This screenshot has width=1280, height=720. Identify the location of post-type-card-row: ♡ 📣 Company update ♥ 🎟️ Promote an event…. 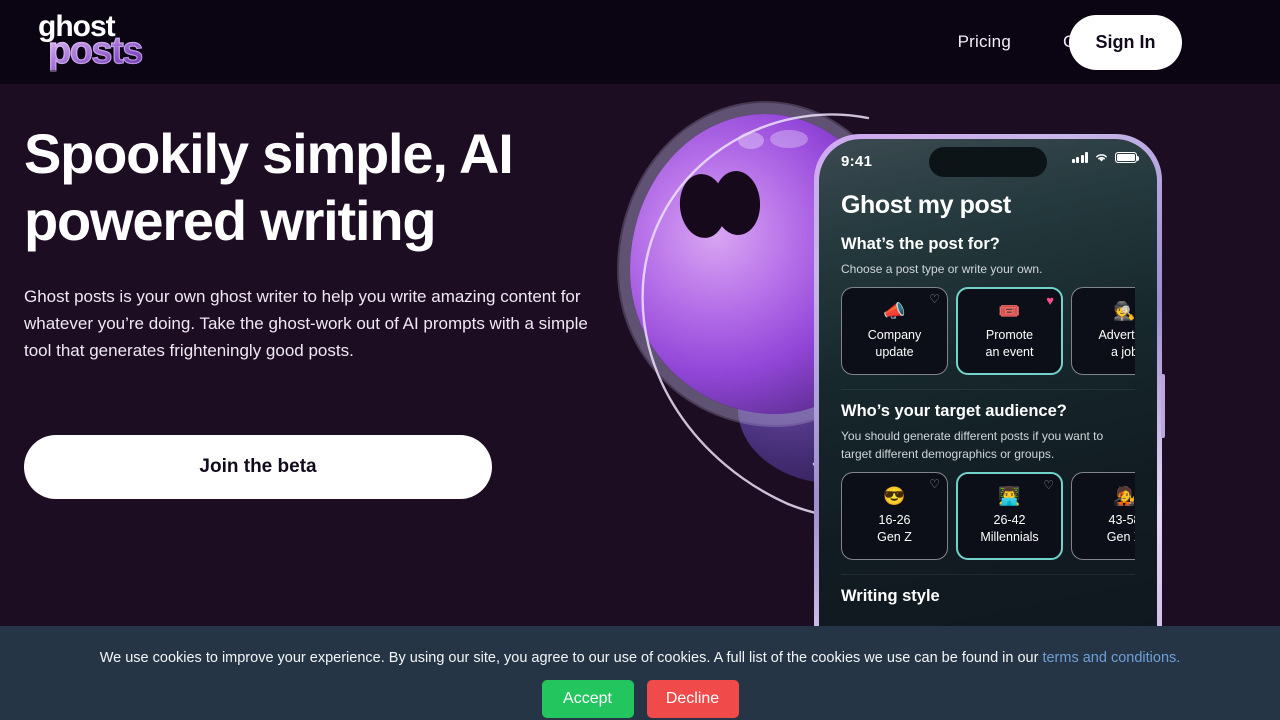
(988, 331).